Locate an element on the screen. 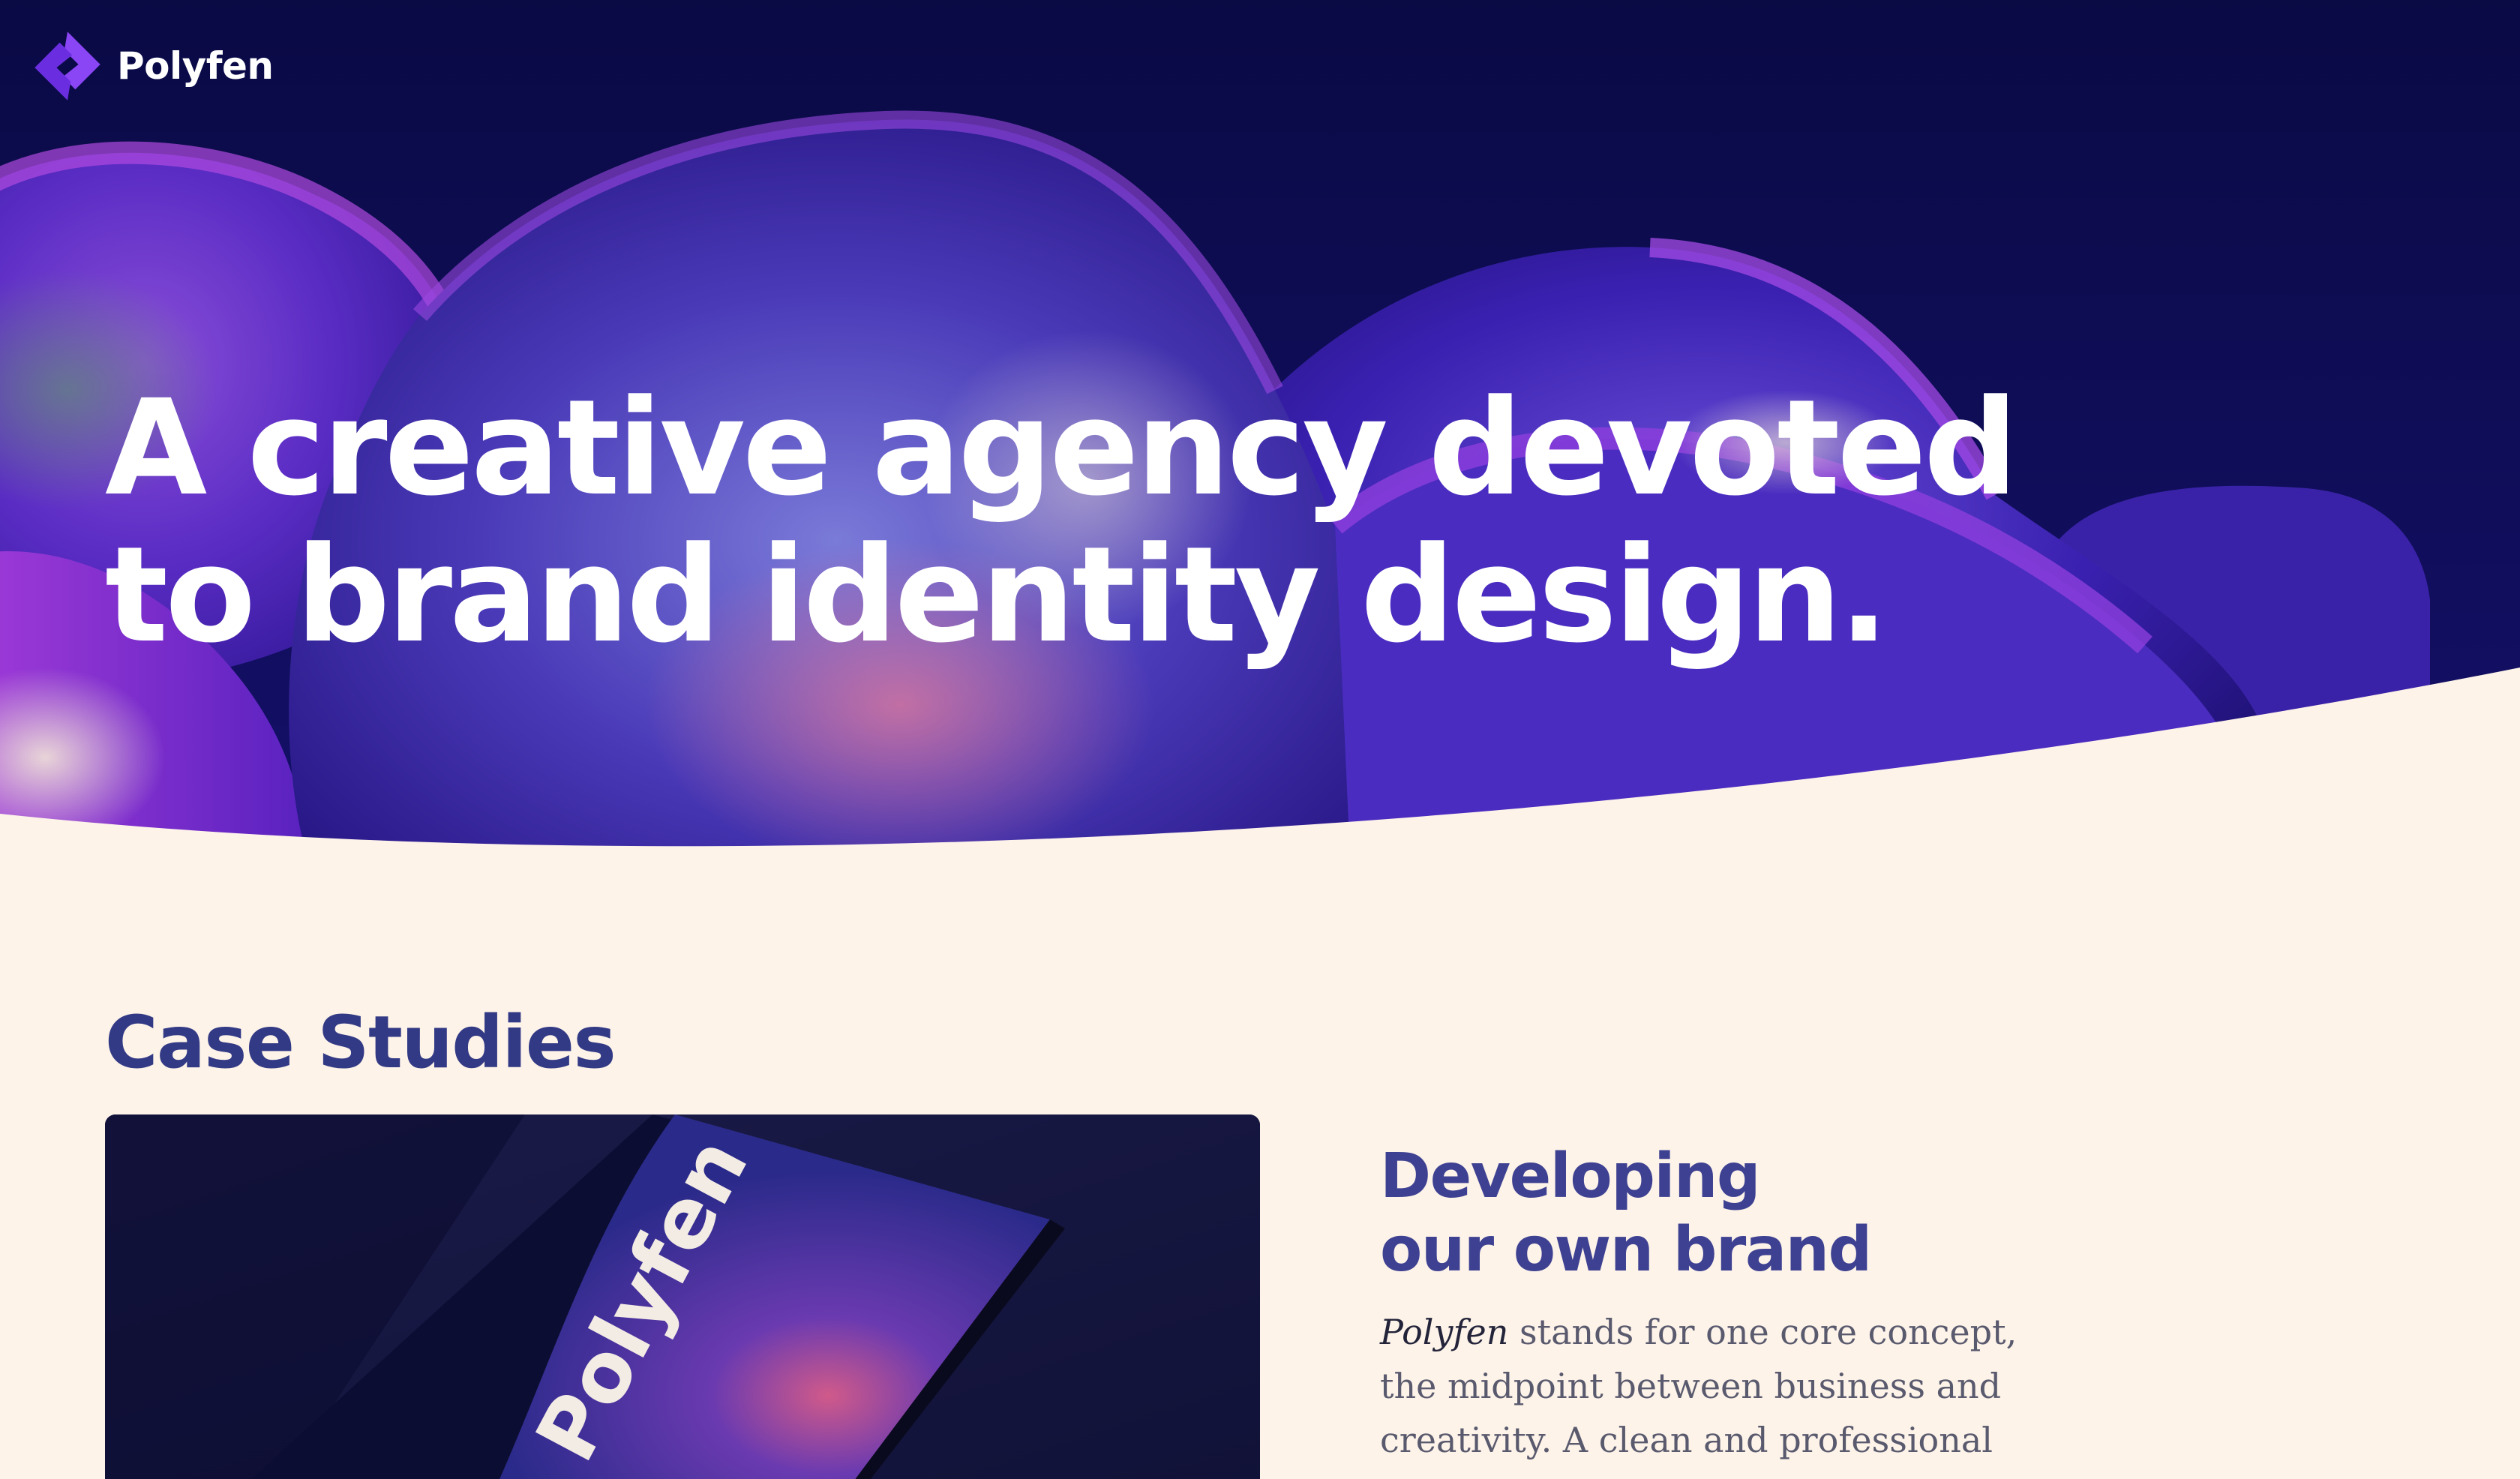 This screenshot has width=2520, height=1479. case-study-card-image: Polyfen is located at coordinates (682, 1296).